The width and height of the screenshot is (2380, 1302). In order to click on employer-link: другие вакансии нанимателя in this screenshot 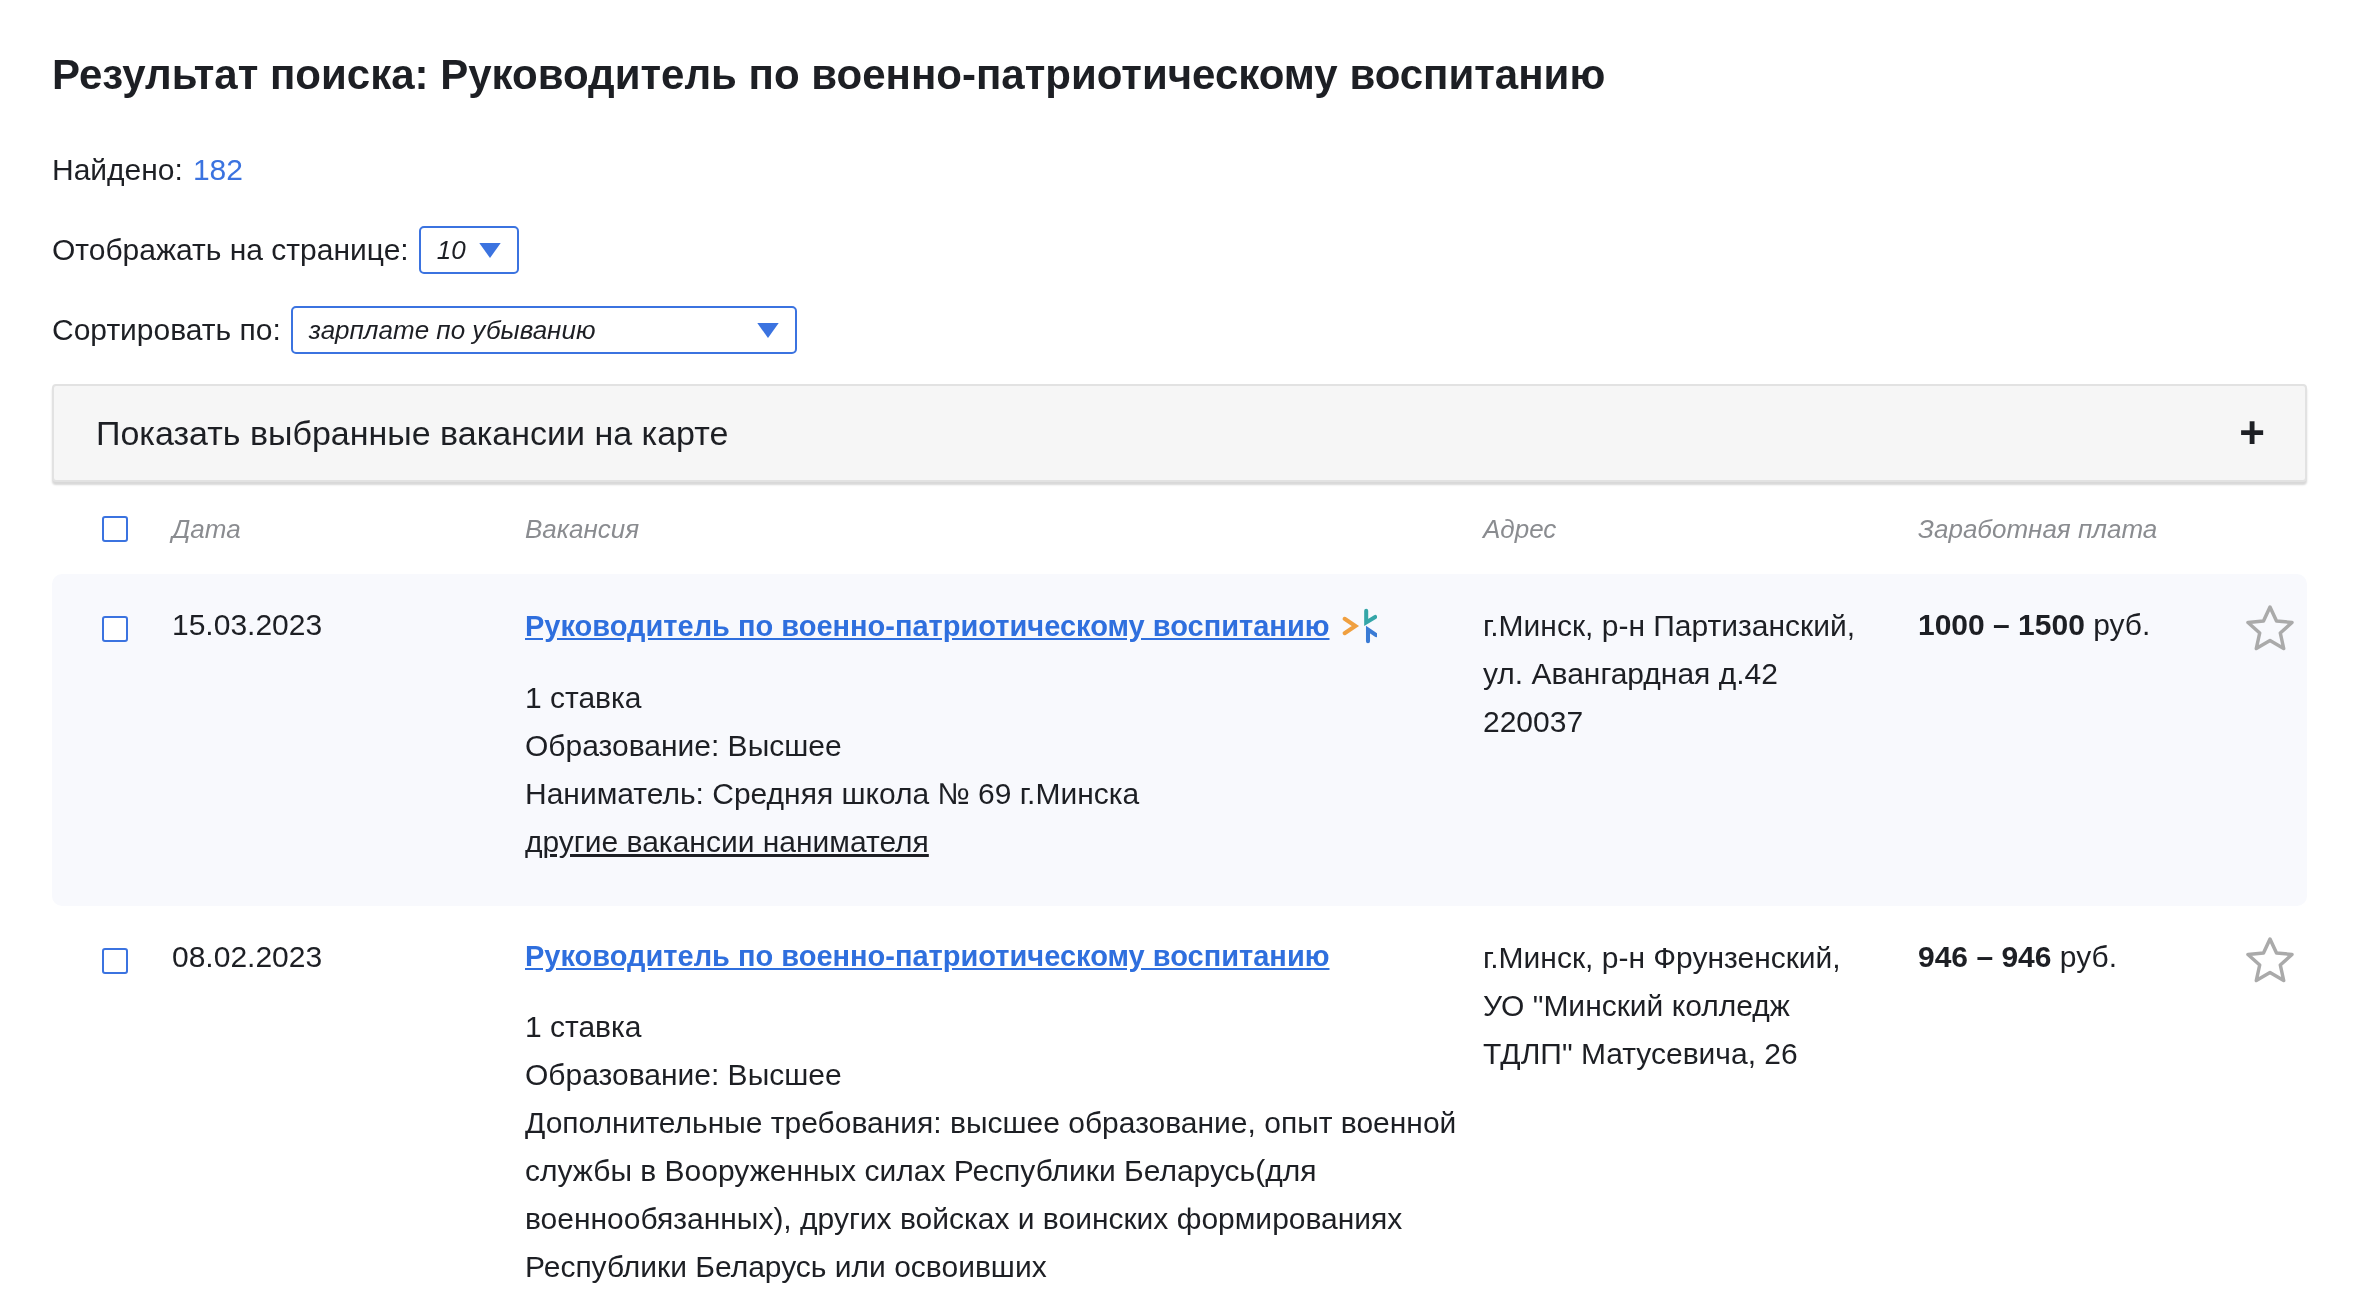, I will do `click(727, 841)`.